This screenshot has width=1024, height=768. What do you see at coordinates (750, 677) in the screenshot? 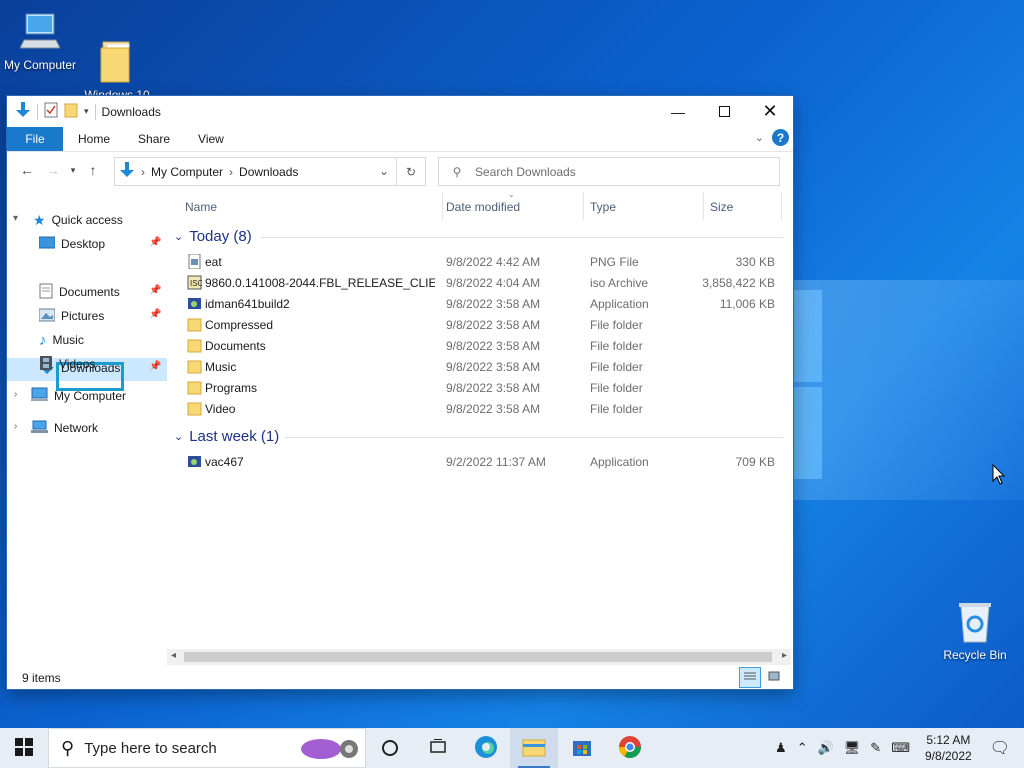
I see `details-view-button` at bounding box center [750, 677].